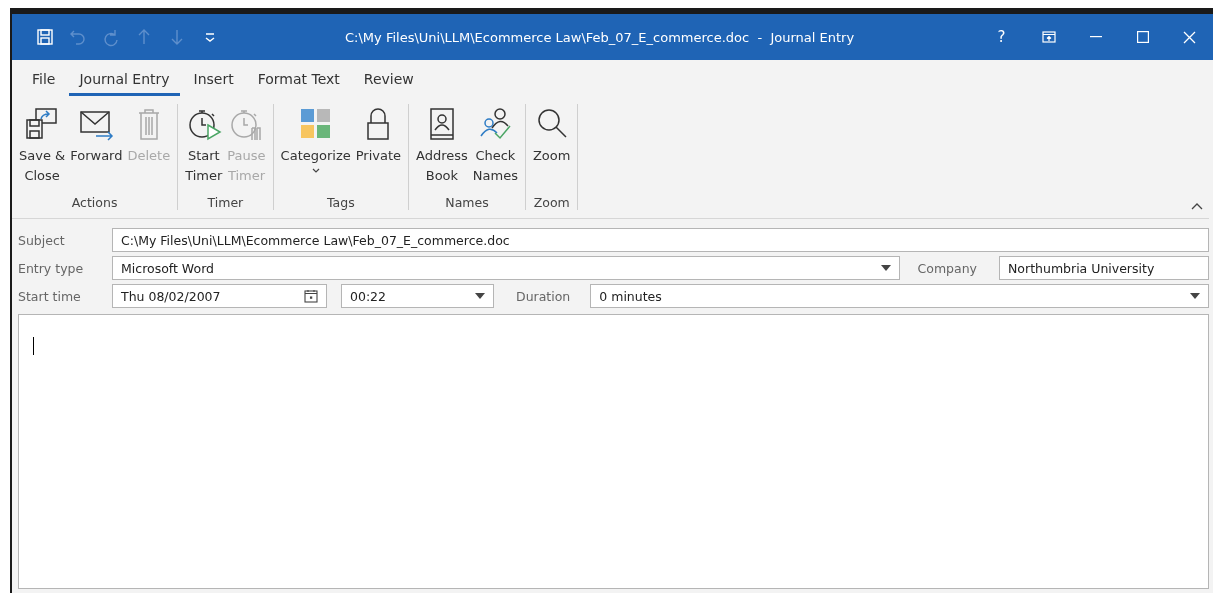 The height and width of the screenshot is (601, 1216). What do you see at coordinates (204, 149) in the screenshot?
I see `ribbon-button: Start Timer` at bounding box center [204, 149].